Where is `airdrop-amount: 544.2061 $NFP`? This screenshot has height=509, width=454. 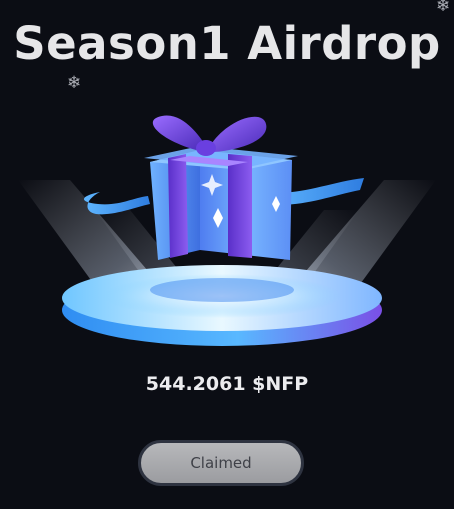
airdrop-amount: 544.2061 $NFP is located at coordinates (227, 384).